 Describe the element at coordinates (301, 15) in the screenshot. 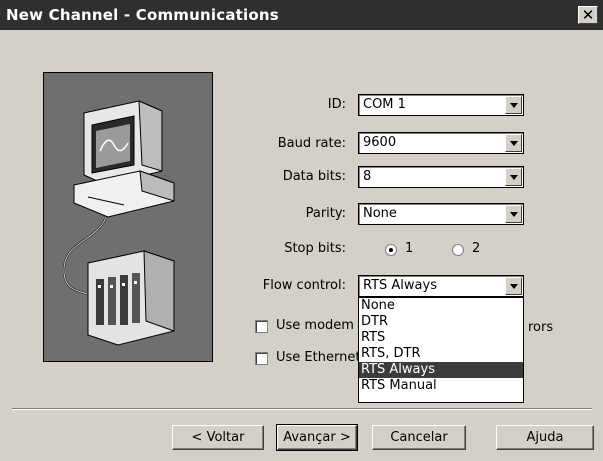

I see `title-bar: New Channel - Communications ✕` at that location.